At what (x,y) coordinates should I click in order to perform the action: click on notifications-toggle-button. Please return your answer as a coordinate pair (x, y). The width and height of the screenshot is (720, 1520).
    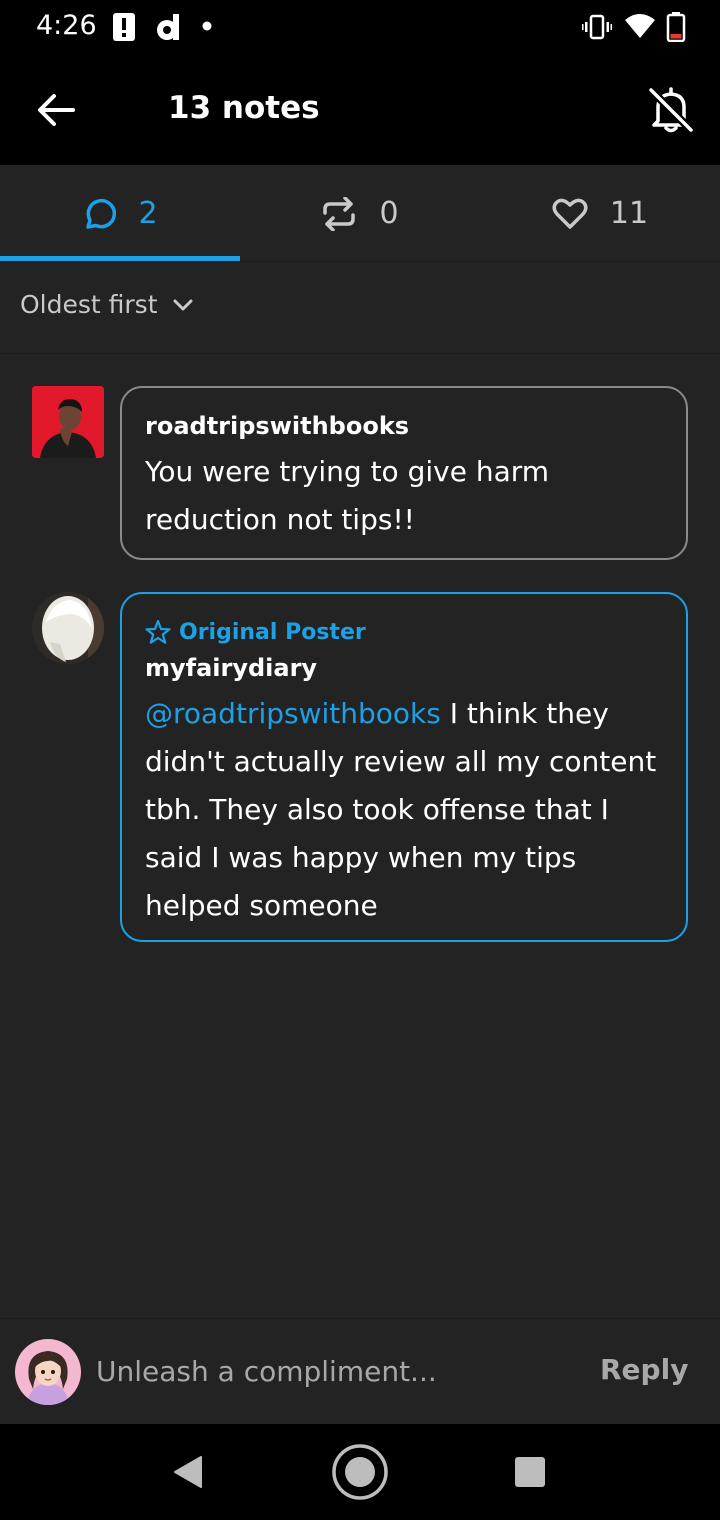
    Looking at the image, I should click on (671, 110).